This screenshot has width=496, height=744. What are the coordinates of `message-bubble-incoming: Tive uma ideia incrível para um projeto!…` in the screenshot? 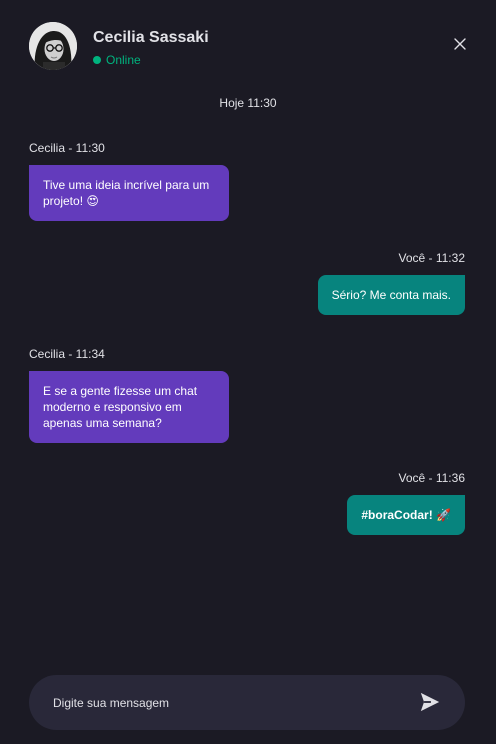 It's located at (129, 193).